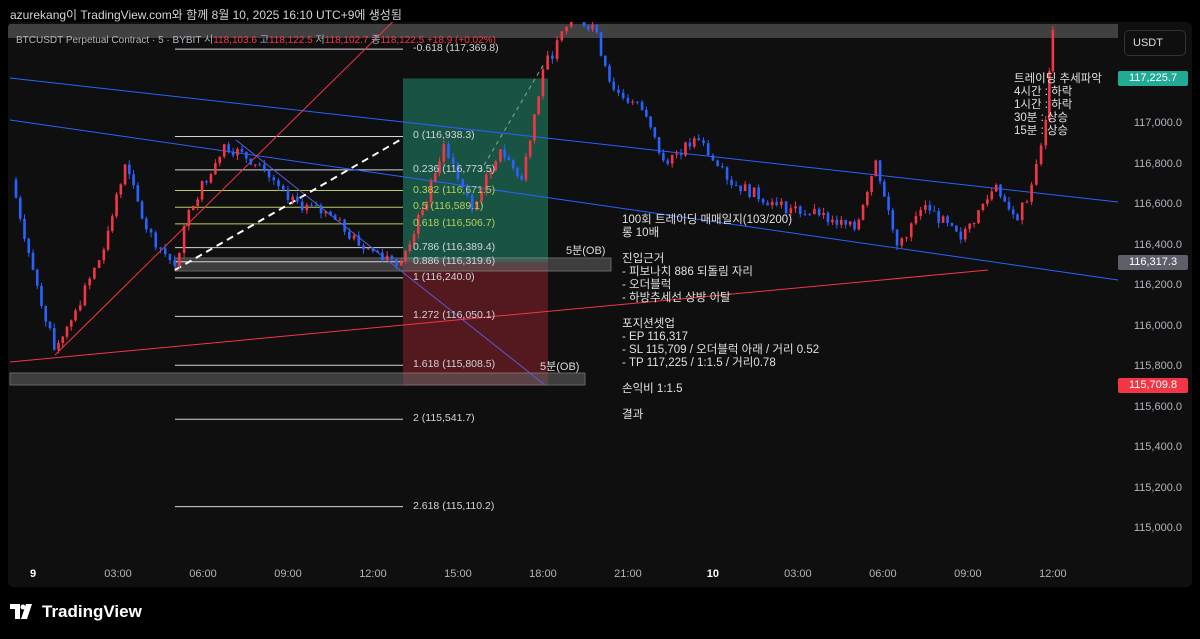  I want to click on open-value: 118,103.6, so click(235, 40).